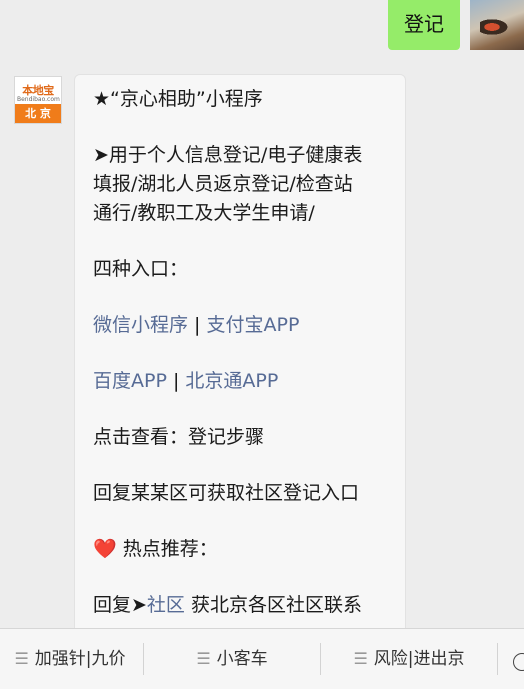  I want to click on avatar-city-label: 北 京, so click(38, 113).